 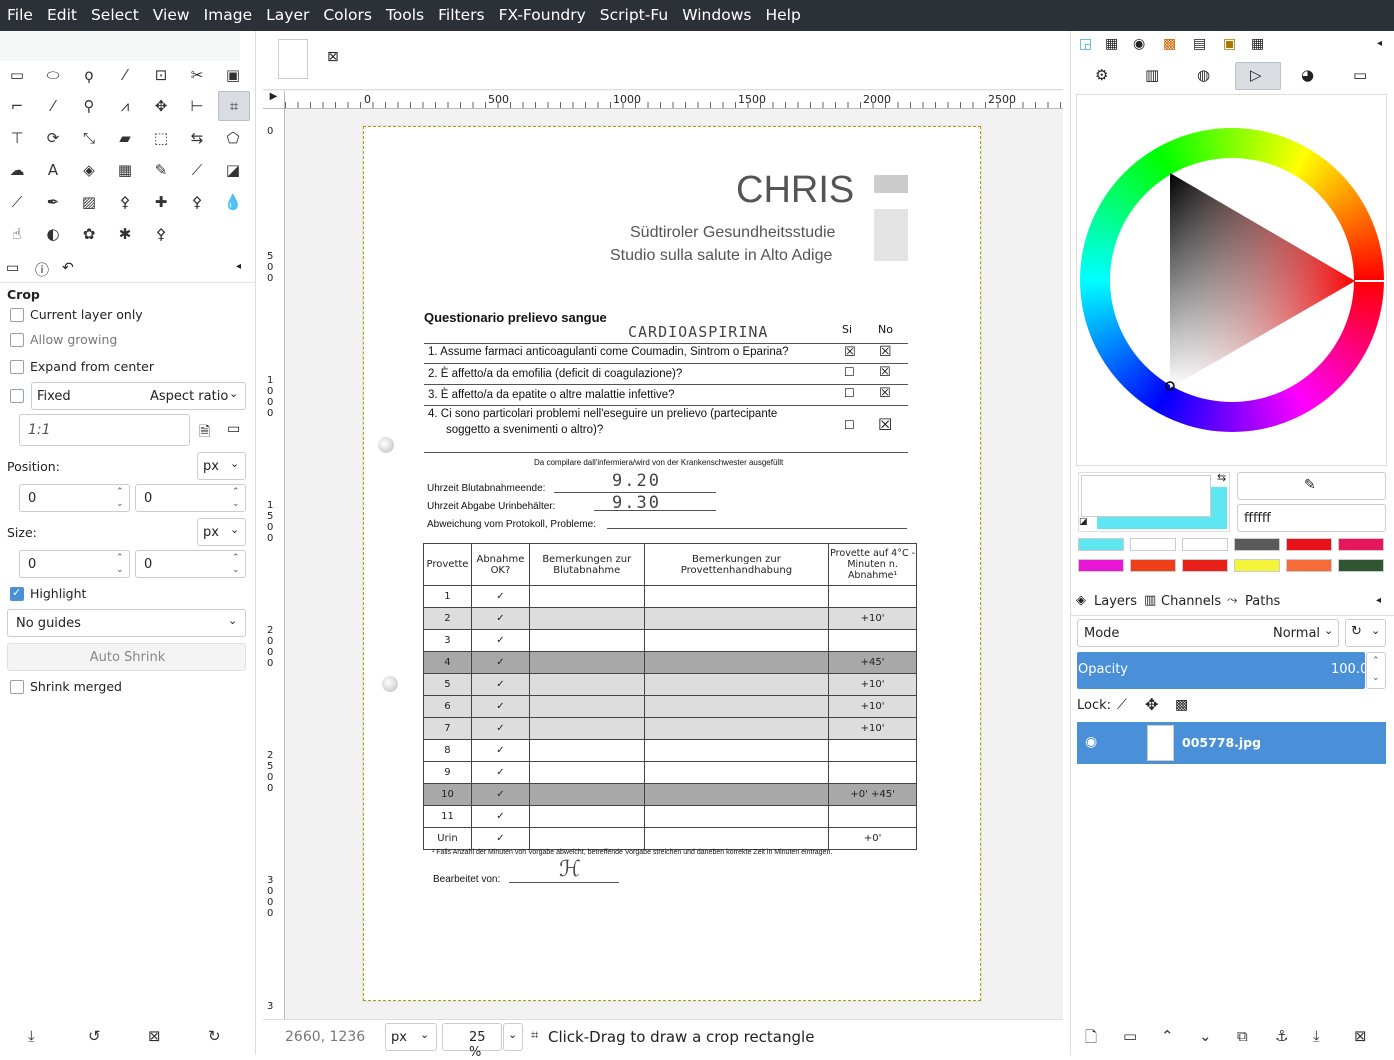 I want to click on perspective-icon: ⬚, so click(x=161, y=138).